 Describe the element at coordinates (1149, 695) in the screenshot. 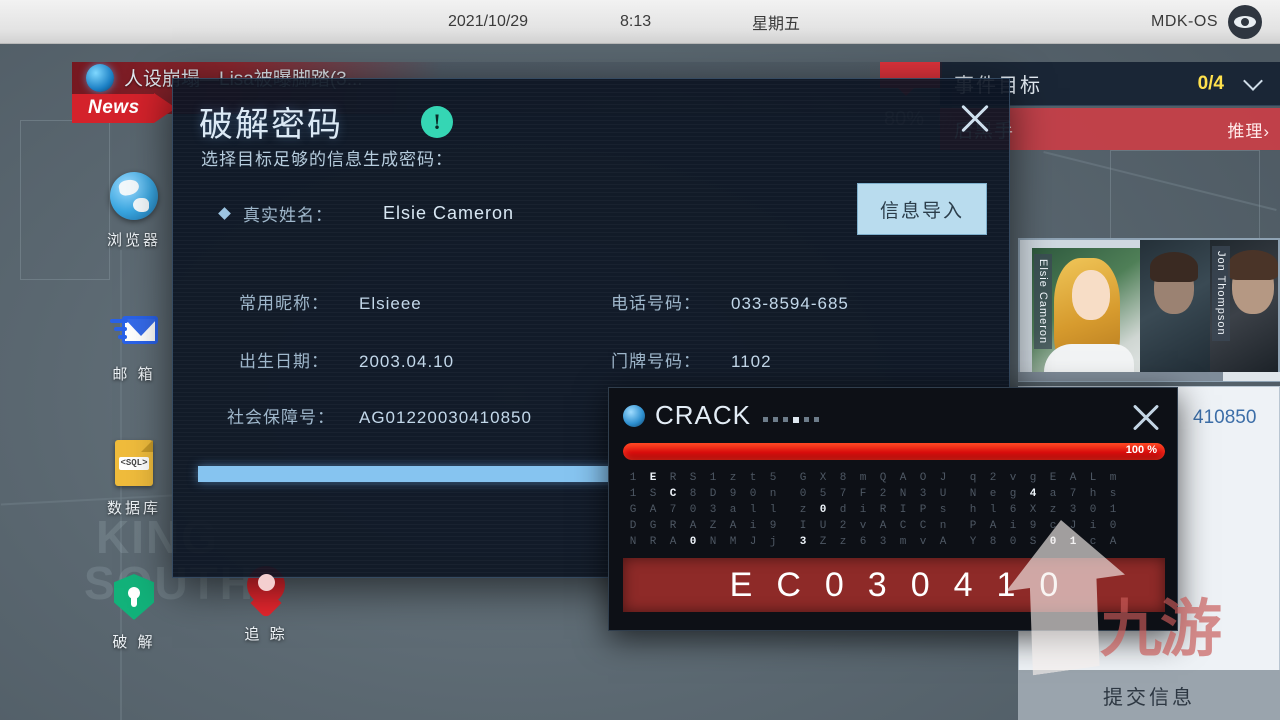

I see `submit-info-button: 提交信息` at that location.